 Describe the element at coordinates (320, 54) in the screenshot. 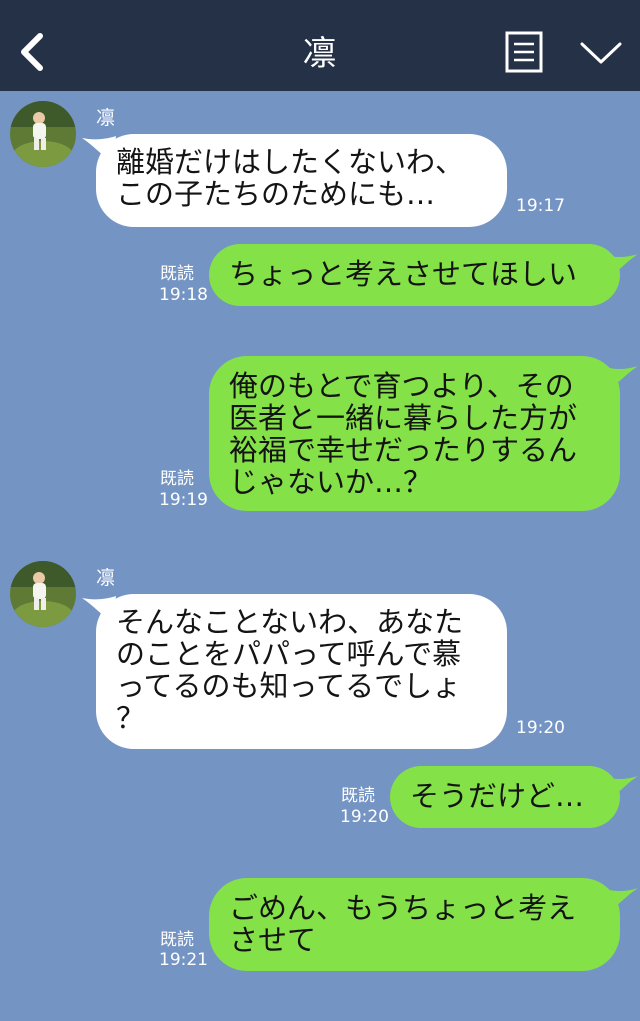

I see `chat-title: 凛` at that location.